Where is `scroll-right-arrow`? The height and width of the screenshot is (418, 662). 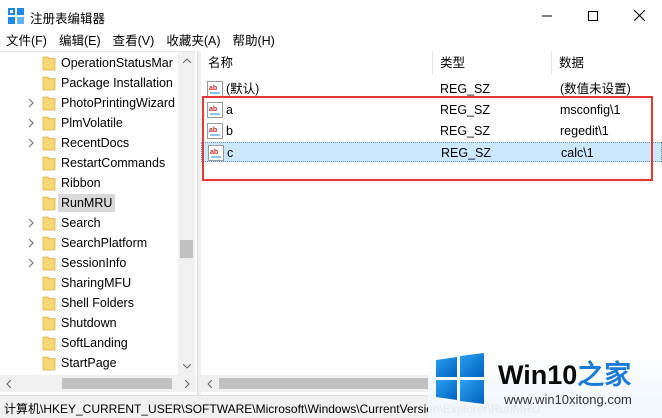
scroll-right-arrow is located at coordinates (187, 383).